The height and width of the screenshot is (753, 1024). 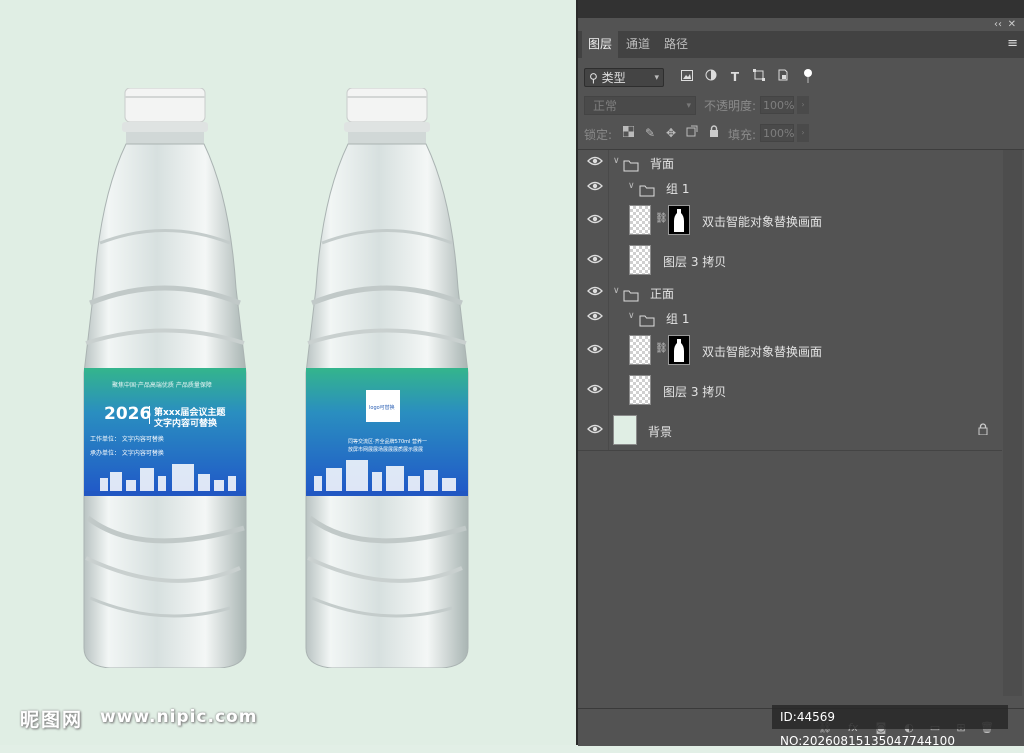 What do you see at coordinates (600, 44) in the screenshot?
I see `tab-layers: 图层` at bounding box center [600, 44].